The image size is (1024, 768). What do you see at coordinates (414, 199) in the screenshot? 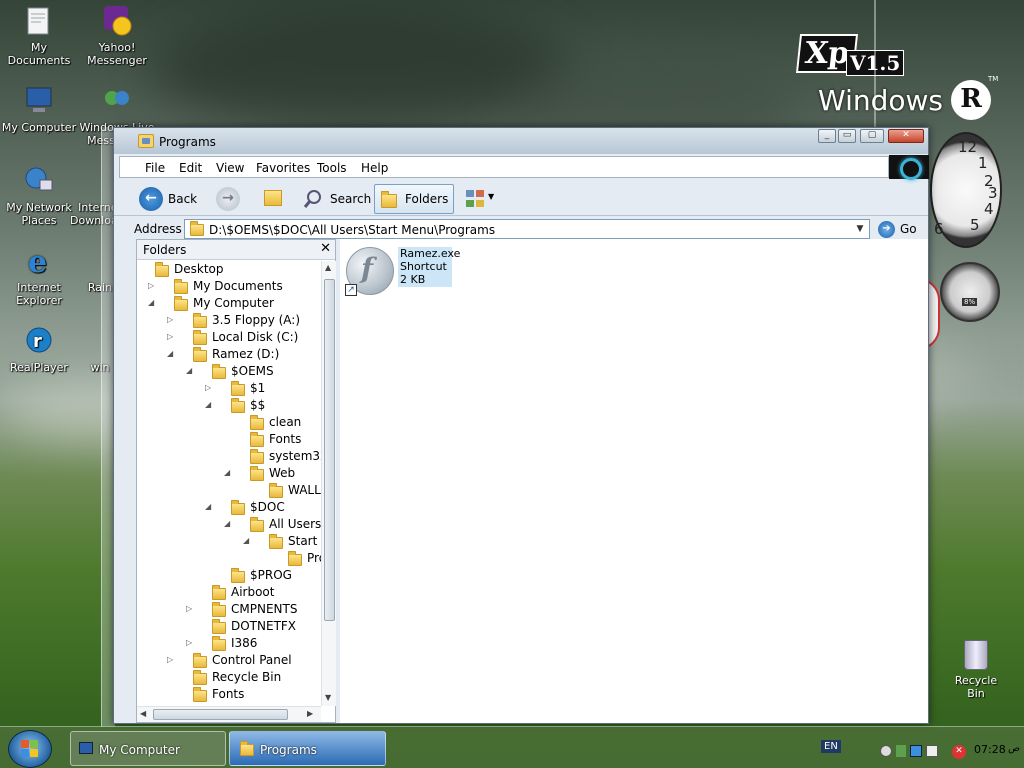
I see `folders-button: Folders` at bounding box center [414, 199].